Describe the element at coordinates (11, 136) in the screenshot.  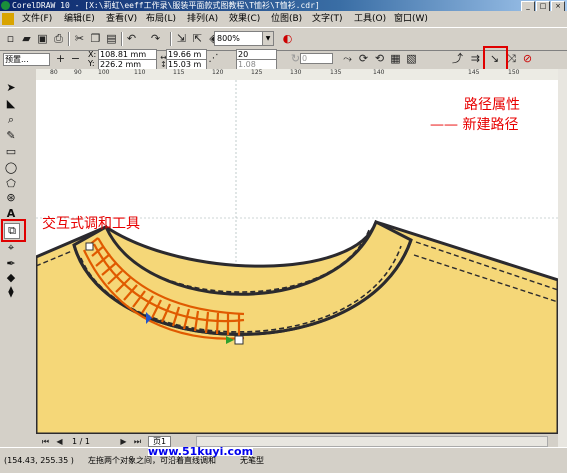
I see `freehand-tool-icon: ✎` at that location.